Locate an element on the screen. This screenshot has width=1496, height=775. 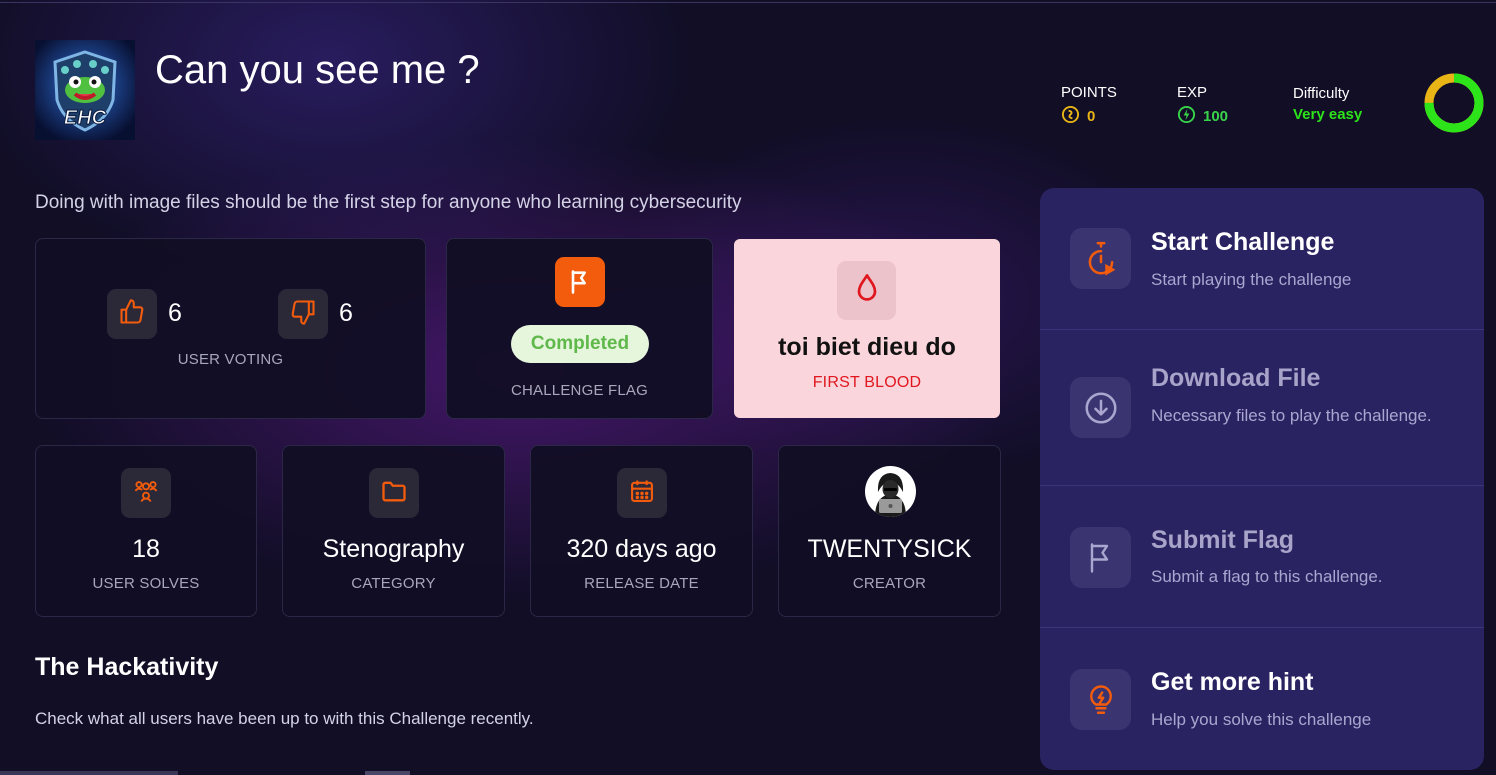
creator-name: TWENTYSICK is located at coordinates (889, 549).